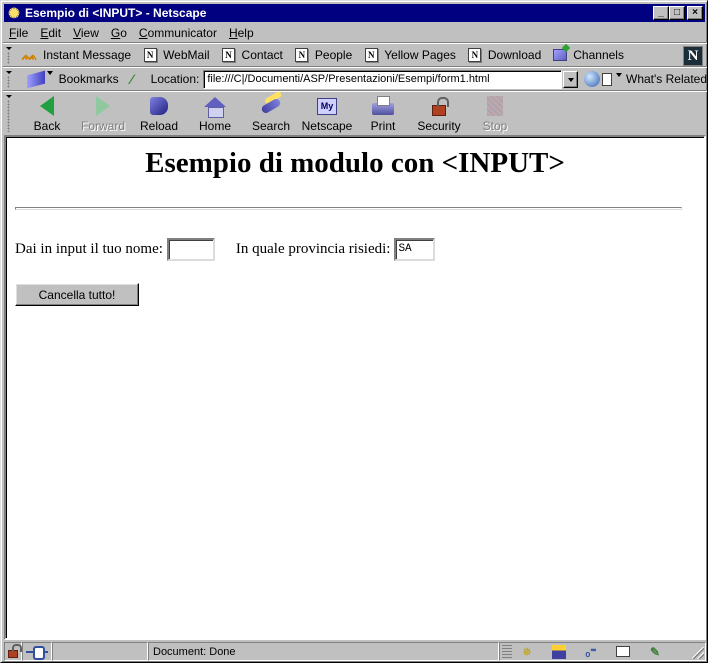 The width and height of the screenshot is (708, 663). I want to click on menu-communicator: Communicator, so click(178, 33).